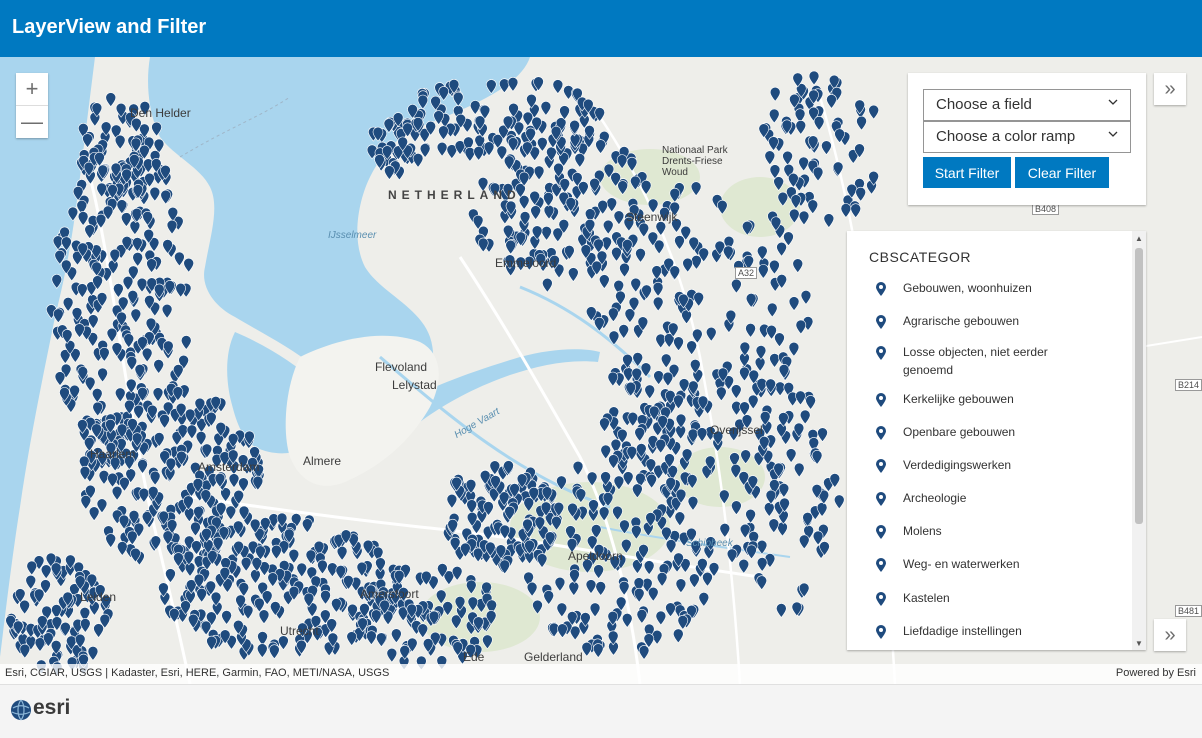  What do you see at coordinates (695, 161) in the screenshot?
I see `map-label-drents-friese-woud: Nationaal Park Drents-Friese Woud` at bounding box center [695, 161].